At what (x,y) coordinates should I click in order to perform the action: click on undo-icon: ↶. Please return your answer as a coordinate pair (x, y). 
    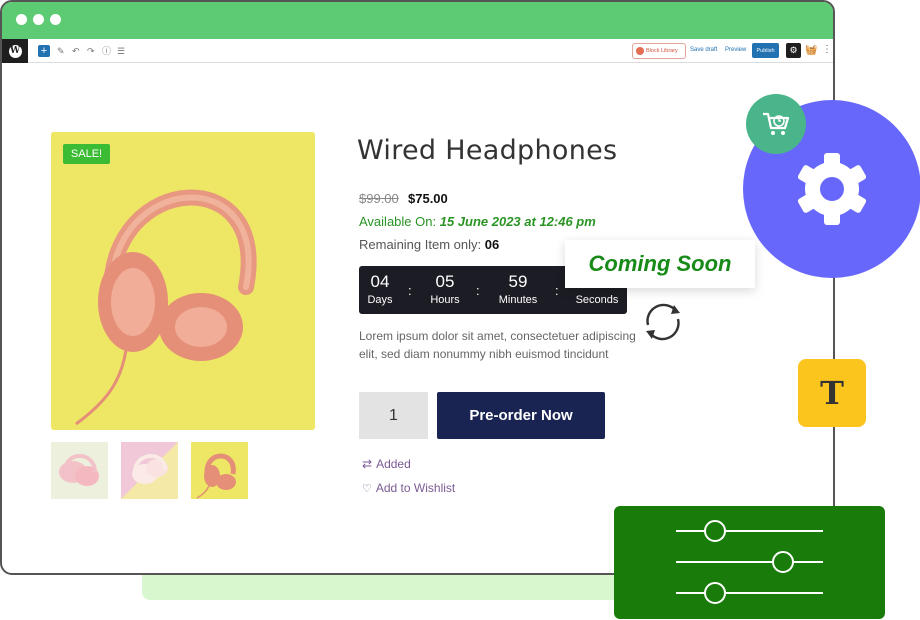
    Looking at the image, I should click on (76, 51).